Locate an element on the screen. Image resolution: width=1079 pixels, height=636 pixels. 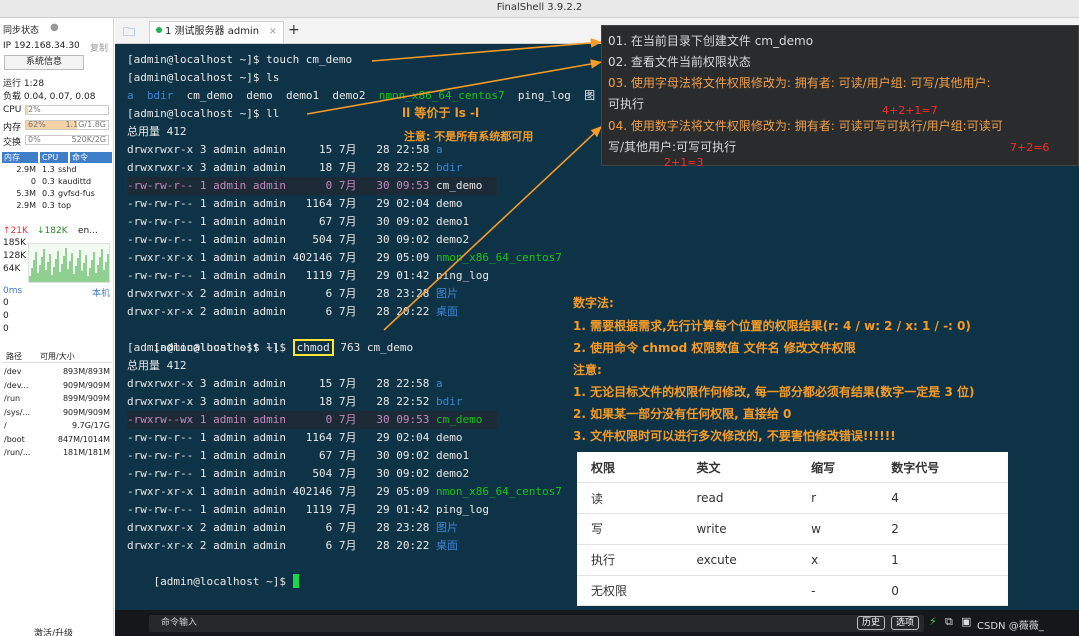
disk-row: /run/... 181M/181M is located at coordinates (57, 452).